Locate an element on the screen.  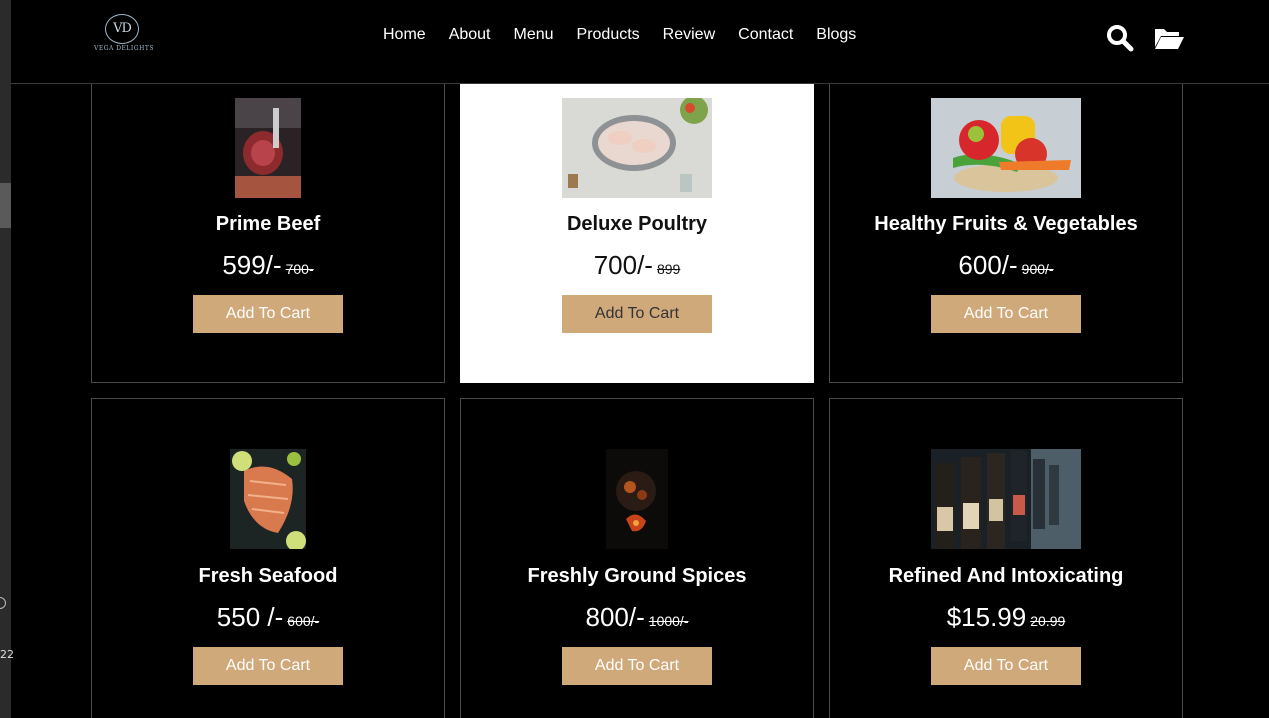
old-price: 900/- is located at coordinates (1037, 269).